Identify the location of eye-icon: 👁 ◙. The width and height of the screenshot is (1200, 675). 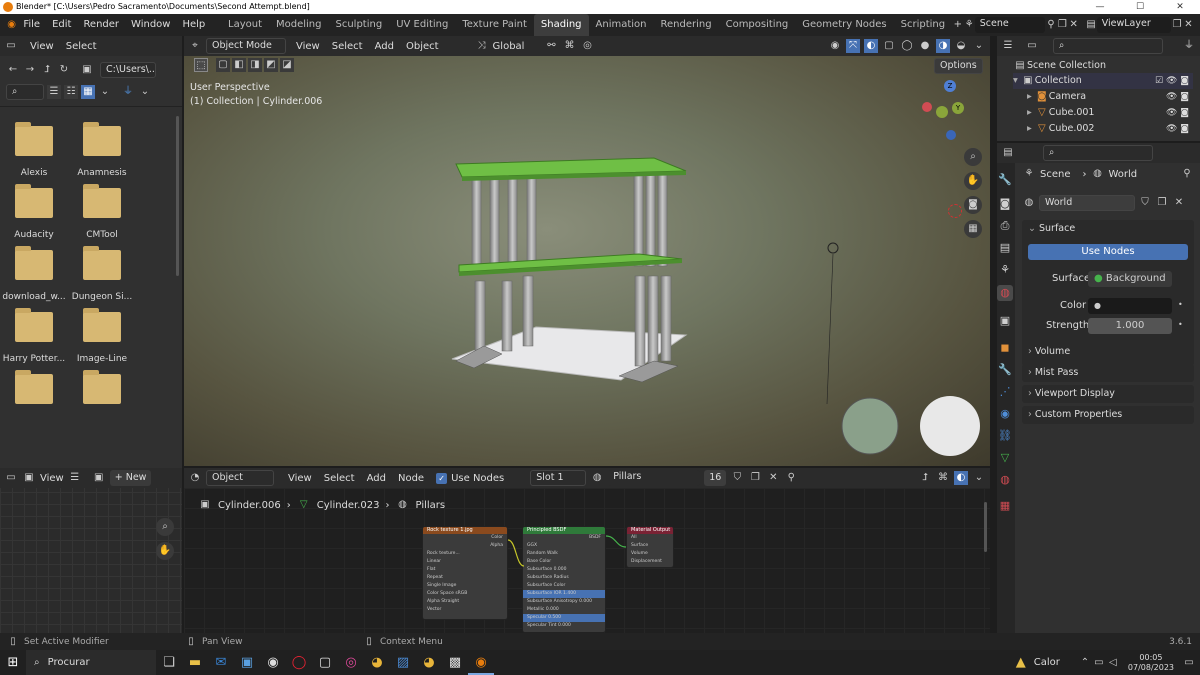
(1177, 97).